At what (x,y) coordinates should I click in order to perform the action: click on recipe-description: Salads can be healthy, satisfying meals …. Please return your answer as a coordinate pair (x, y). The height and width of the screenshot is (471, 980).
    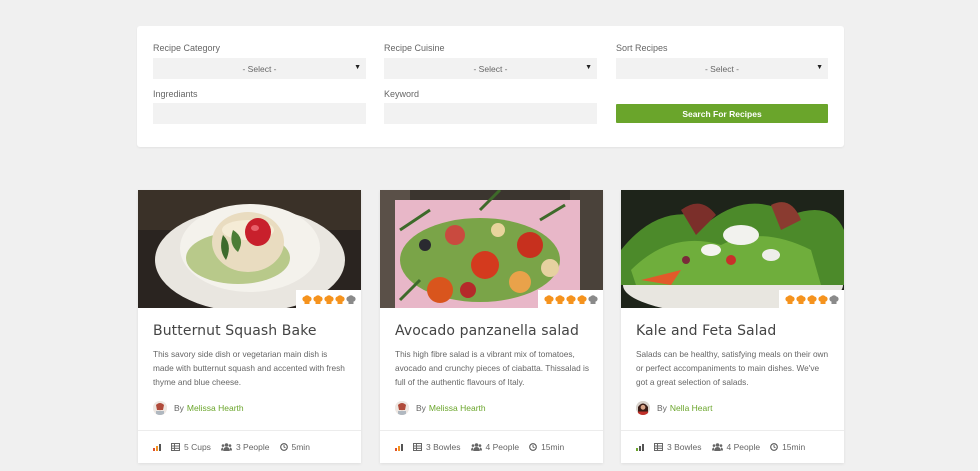
    Looking at the image, I should click on (732, 368).